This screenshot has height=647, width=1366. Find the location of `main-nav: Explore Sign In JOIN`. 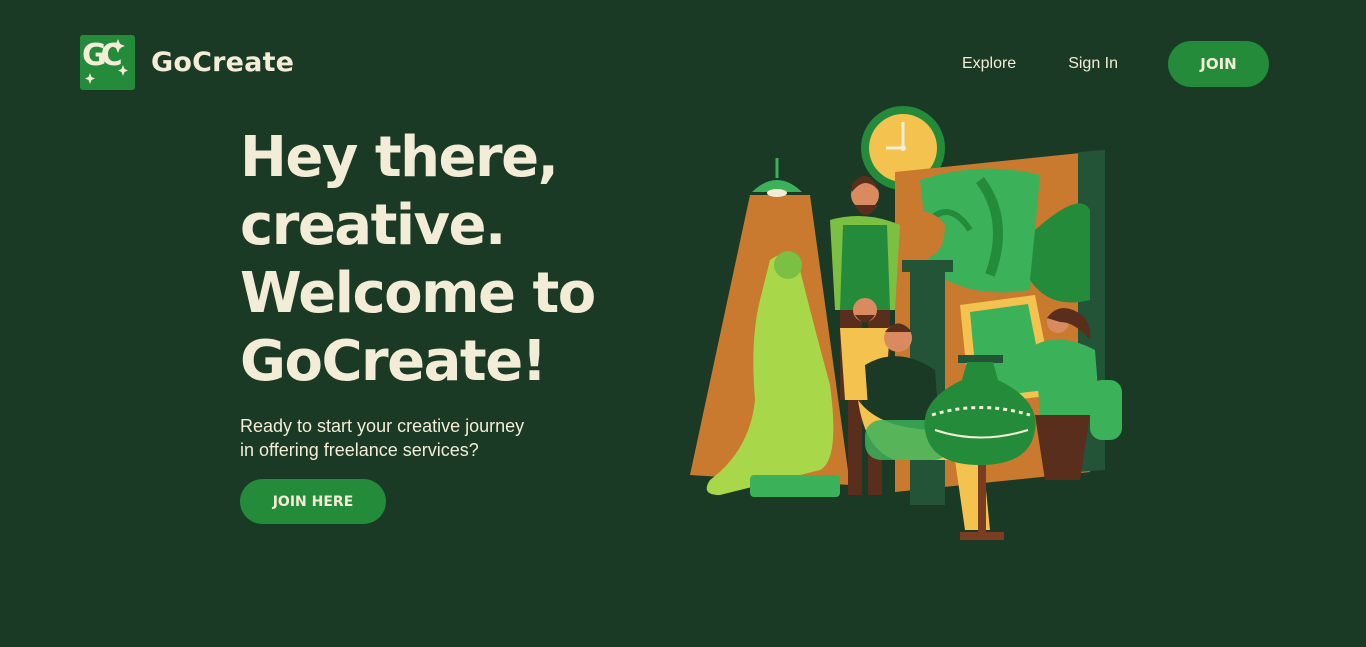

main-nav: Explore Sign In JOIN is located at coordinates (1115, 64).